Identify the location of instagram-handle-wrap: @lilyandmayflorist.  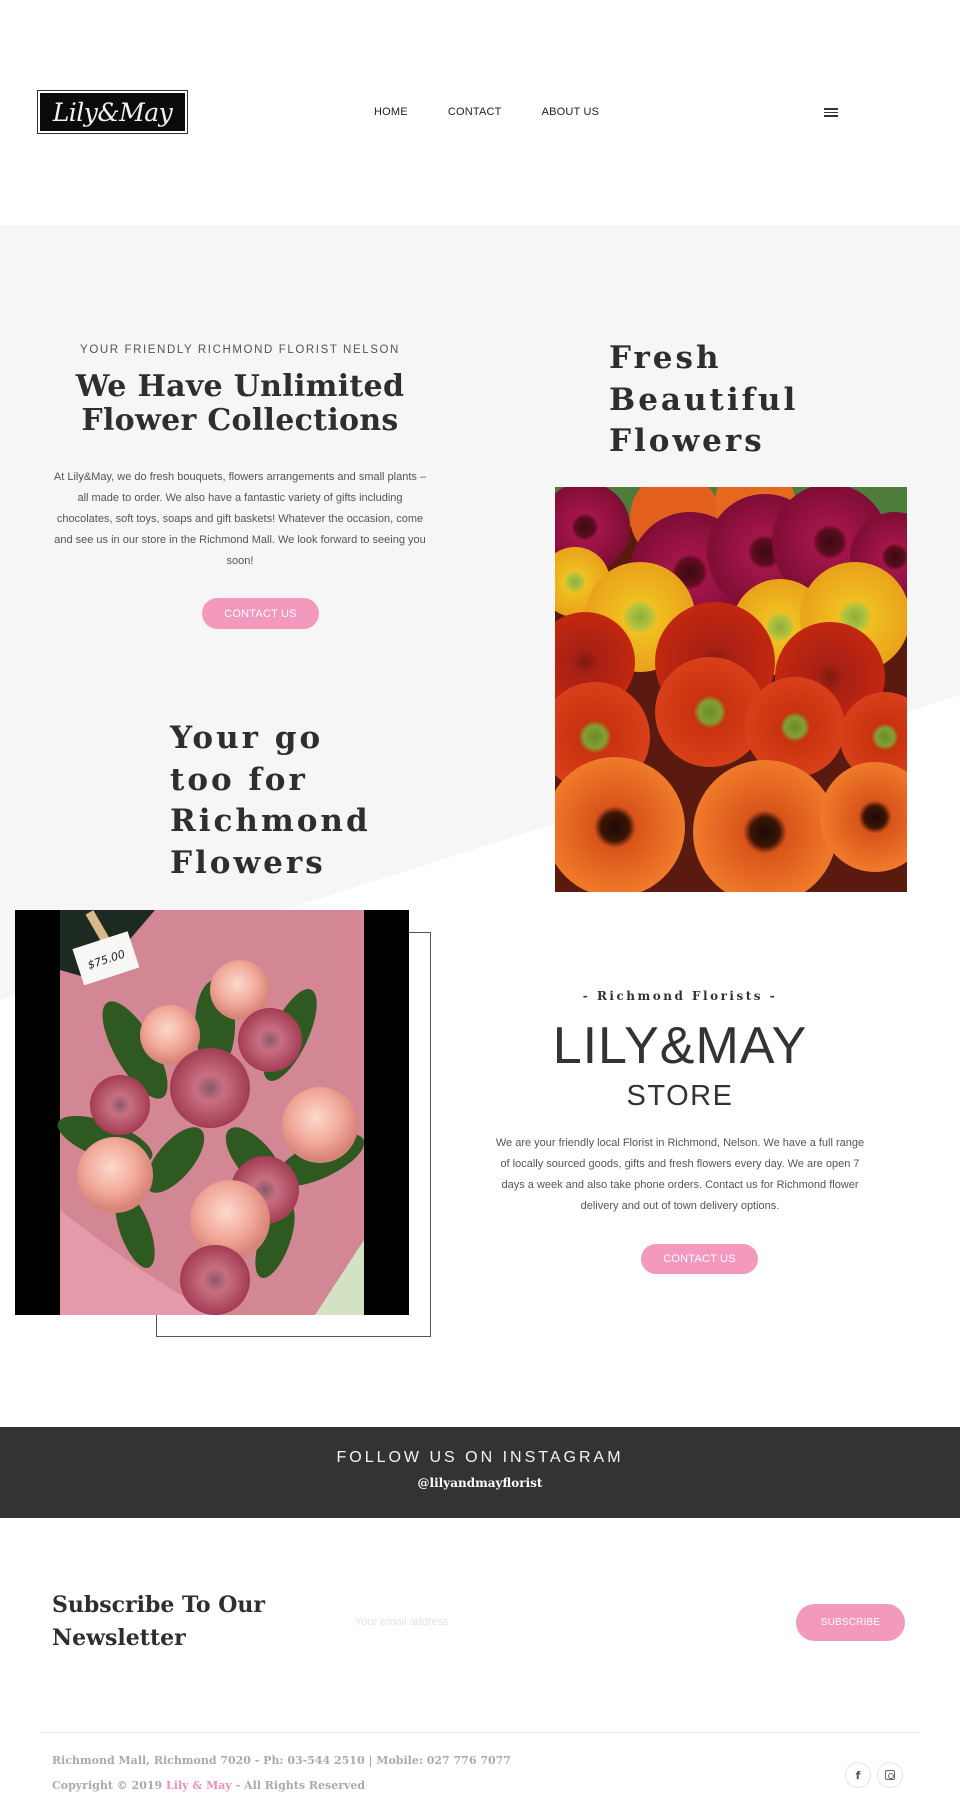
(480, 1483).